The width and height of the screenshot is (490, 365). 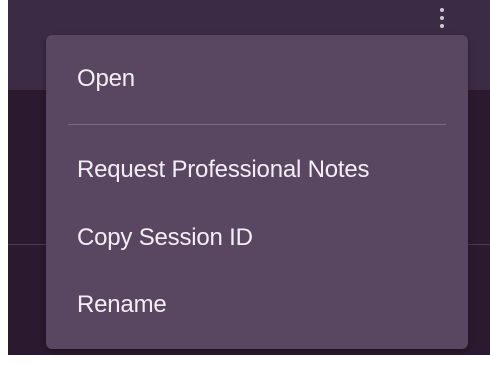 I want to click on menu-item-label: Request Professional Notes, so click(x=223, y=169).